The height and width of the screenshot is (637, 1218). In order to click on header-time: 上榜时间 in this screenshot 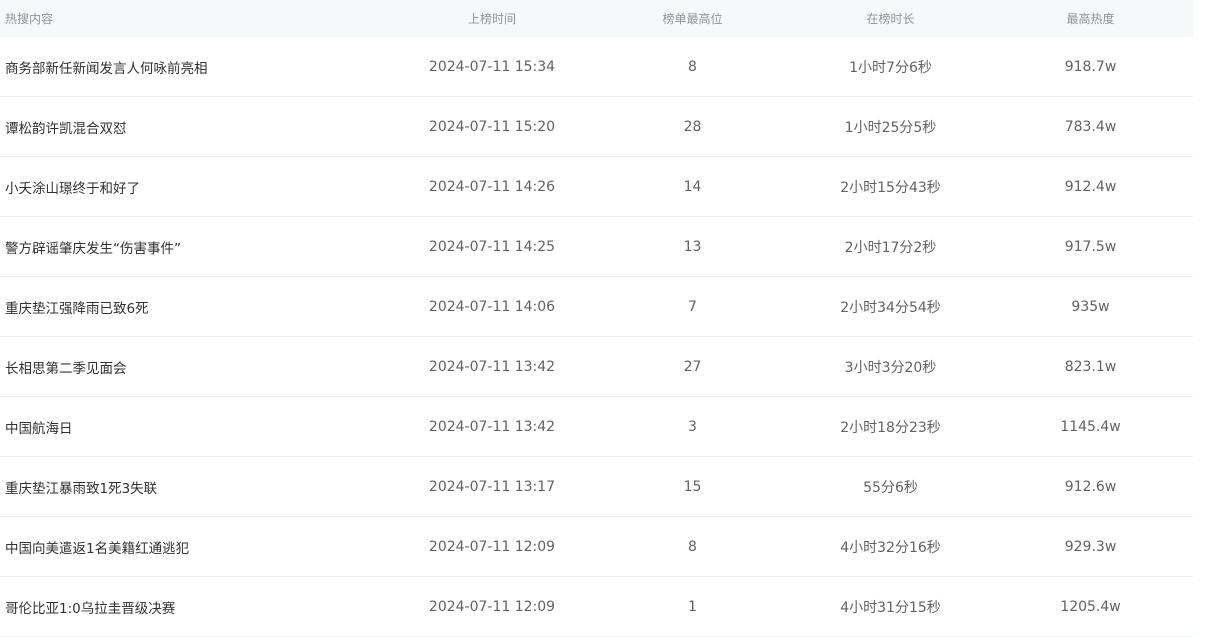, I will do `click(491, 19)`.